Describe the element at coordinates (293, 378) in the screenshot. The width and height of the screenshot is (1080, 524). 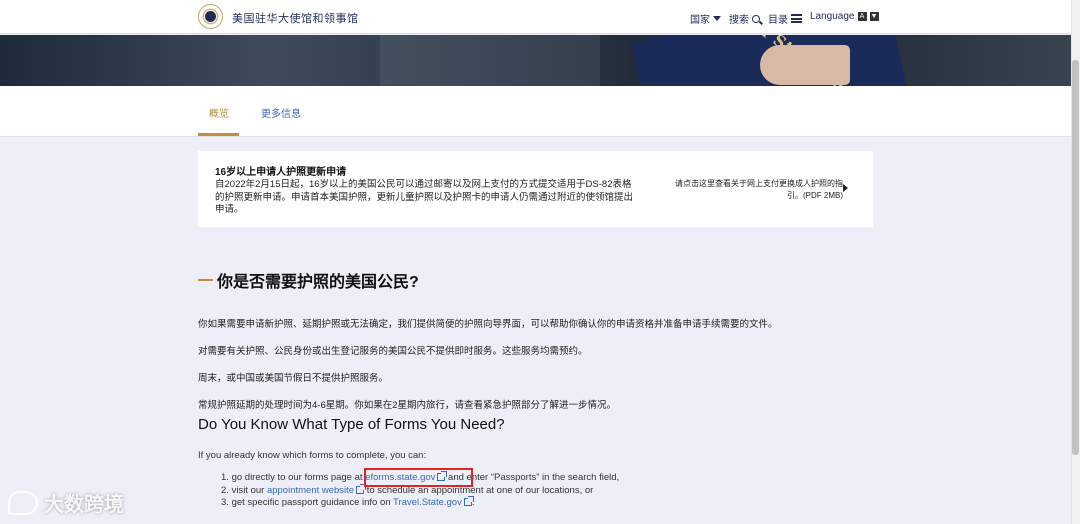
I see `paragraph: 周末，或中国或美国节假日不提供护照服务。` at that location.